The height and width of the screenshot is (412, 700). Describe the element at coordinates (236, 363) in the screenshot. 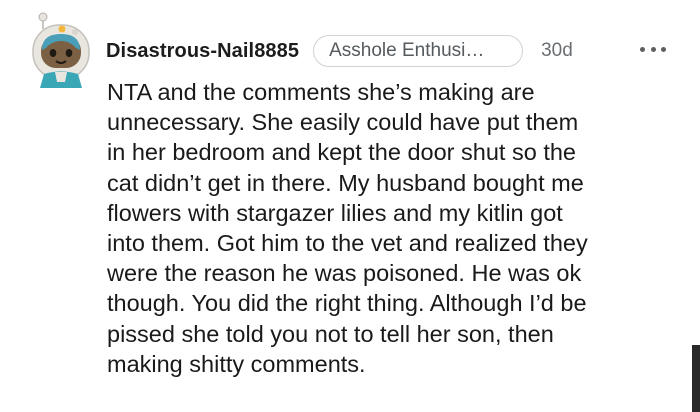

I see `comment-body-line: making shitty comments.` at that location.